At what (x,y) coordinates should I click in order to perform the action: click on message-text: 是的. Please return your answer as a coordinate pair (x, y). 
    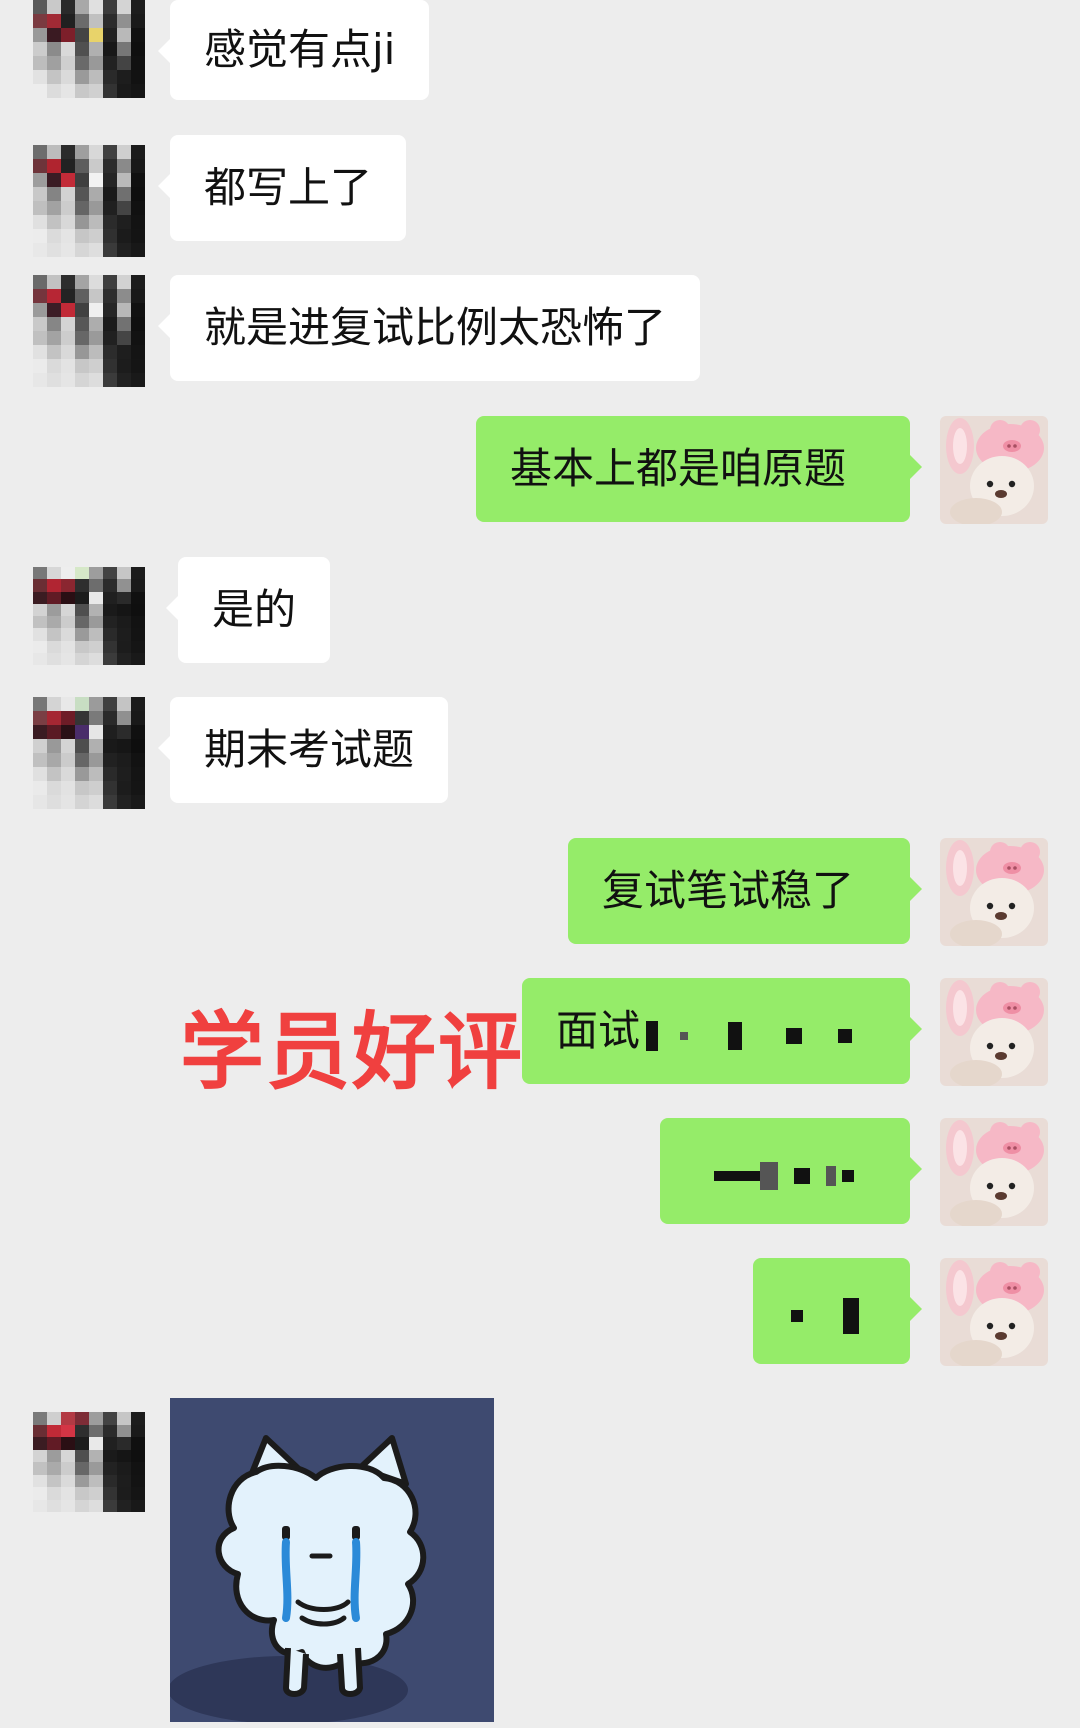
    Looking at the image, I should click on (254, 609).